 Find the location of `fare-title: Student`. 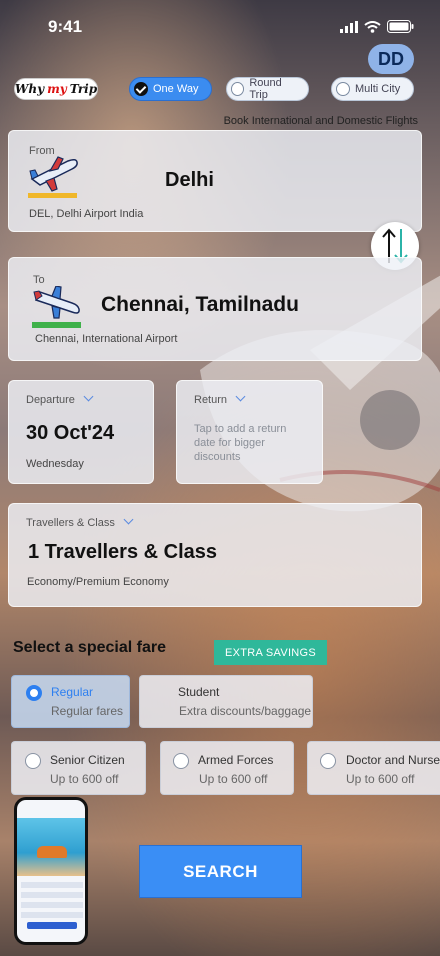

fare-title: Student is located at coordinates (199, 692).